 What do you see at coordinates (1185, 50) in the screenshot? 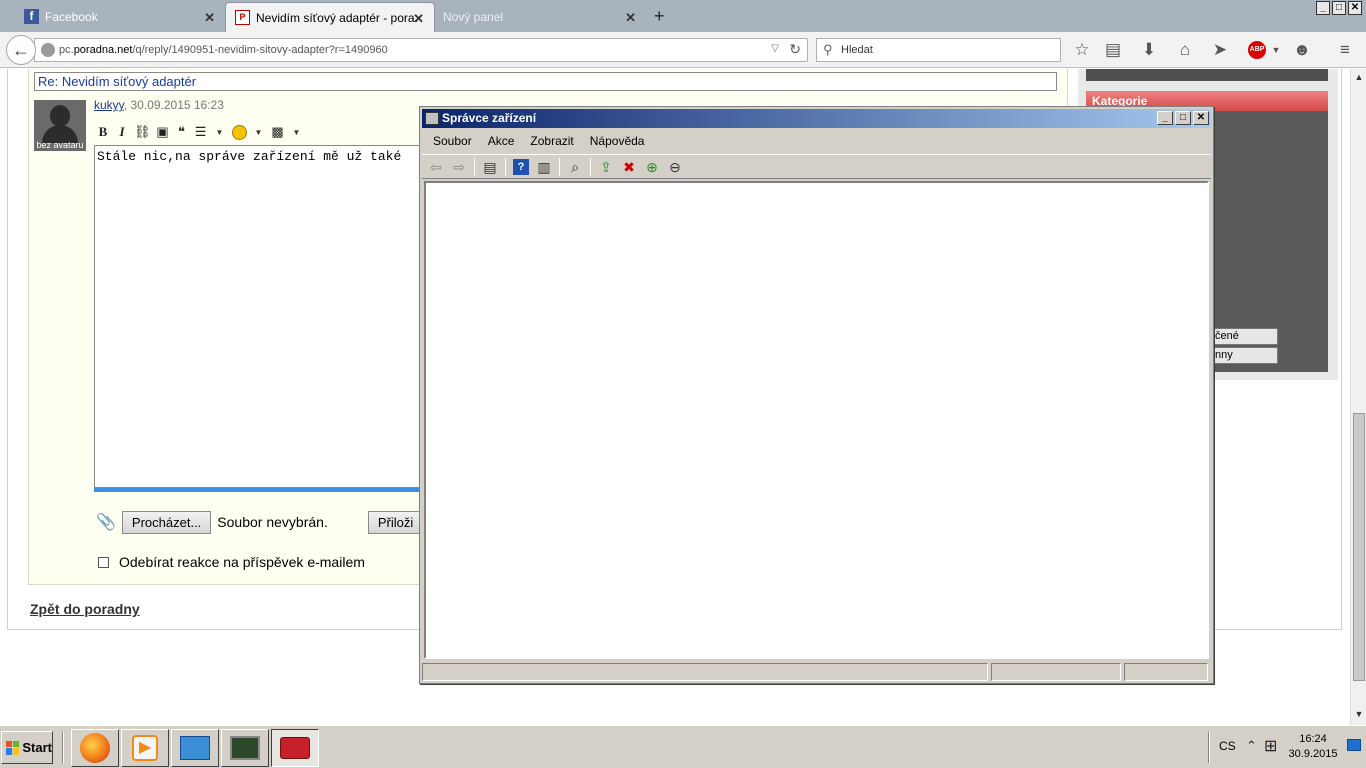
I see `home-icon: ⌂` at bounding box center [1185, 50].